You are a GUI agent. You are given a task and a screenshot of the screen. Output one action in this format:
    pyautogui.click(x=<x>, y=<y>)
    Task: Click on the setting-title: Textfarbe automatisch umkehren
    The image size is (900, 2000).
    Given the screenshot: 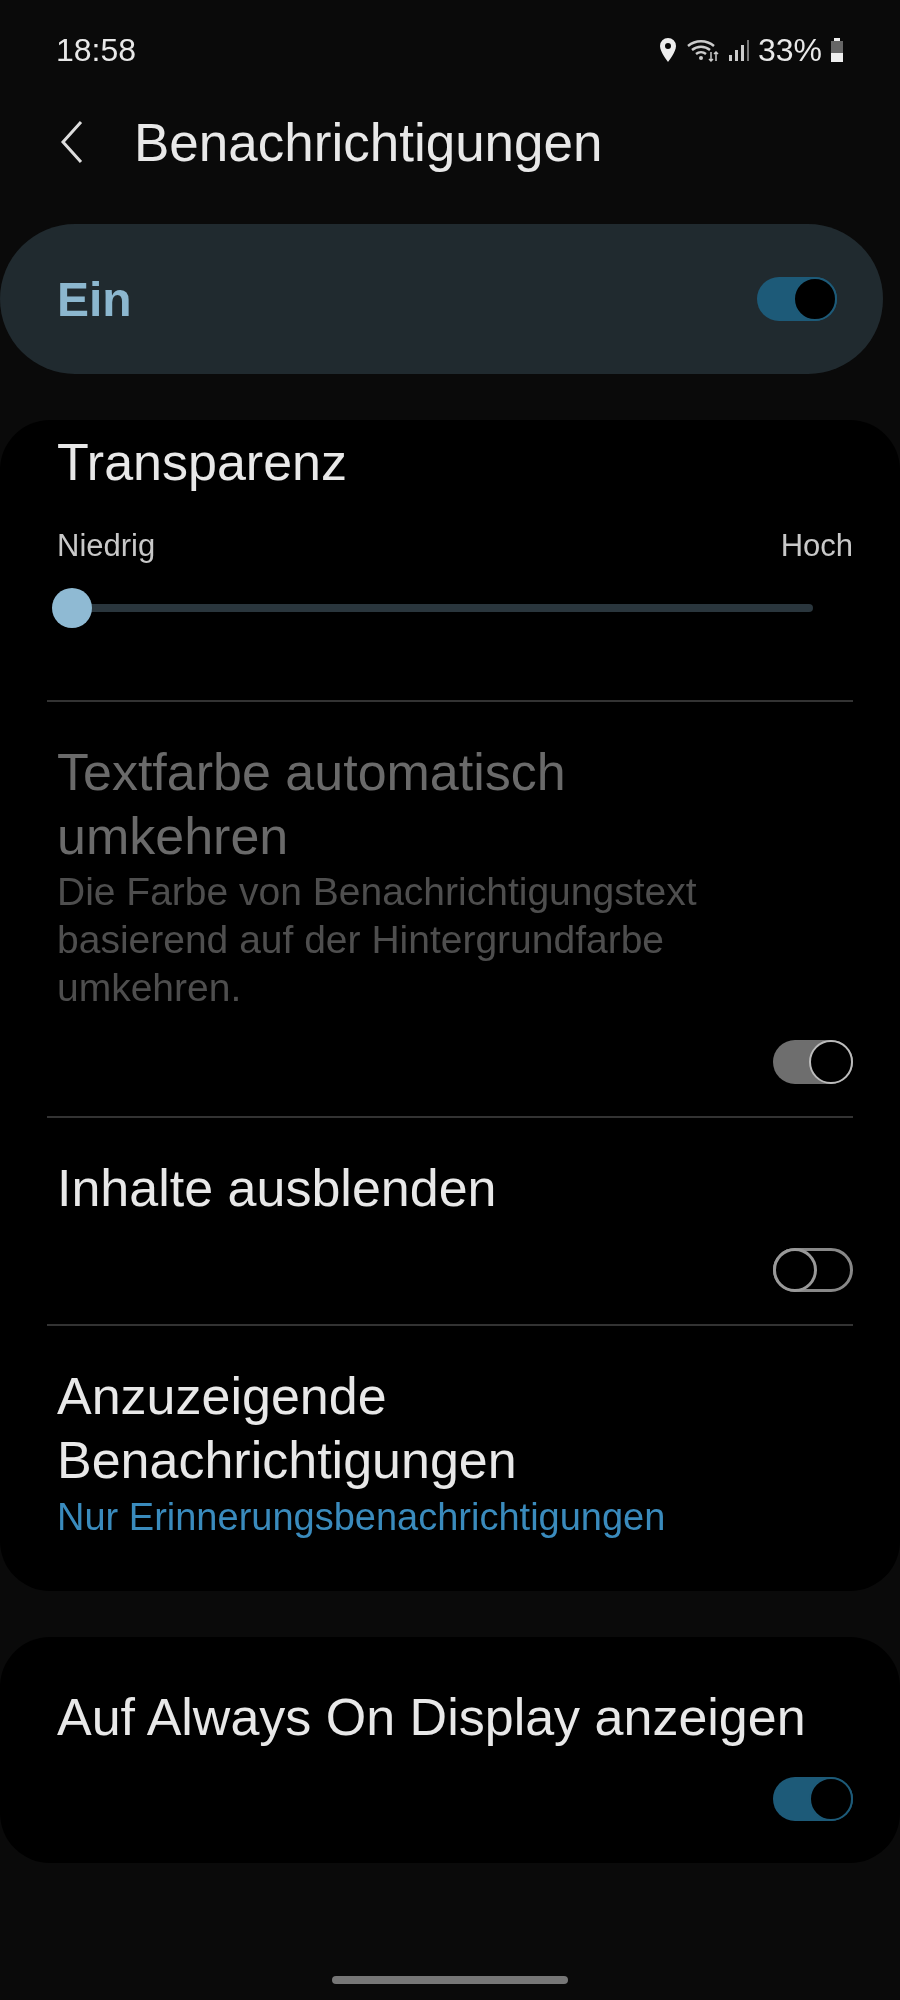 What is the action you would take?
    pyautogui.click(x=312, y=804)
    